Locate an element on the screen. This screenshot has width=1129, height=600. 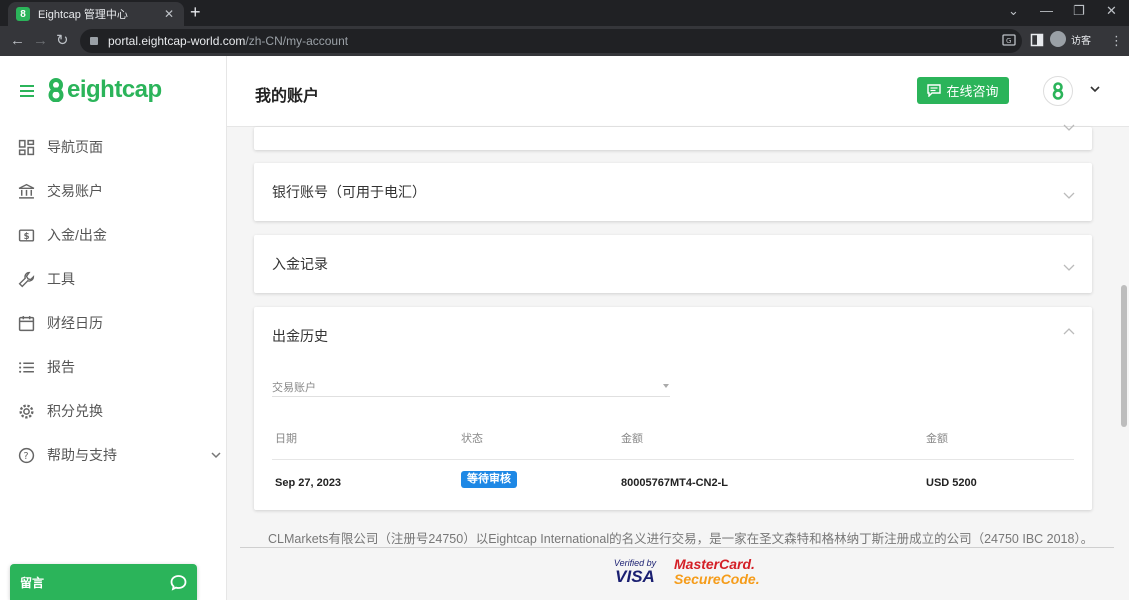
chevron-up-icon is located at coordinates (1069, 331).